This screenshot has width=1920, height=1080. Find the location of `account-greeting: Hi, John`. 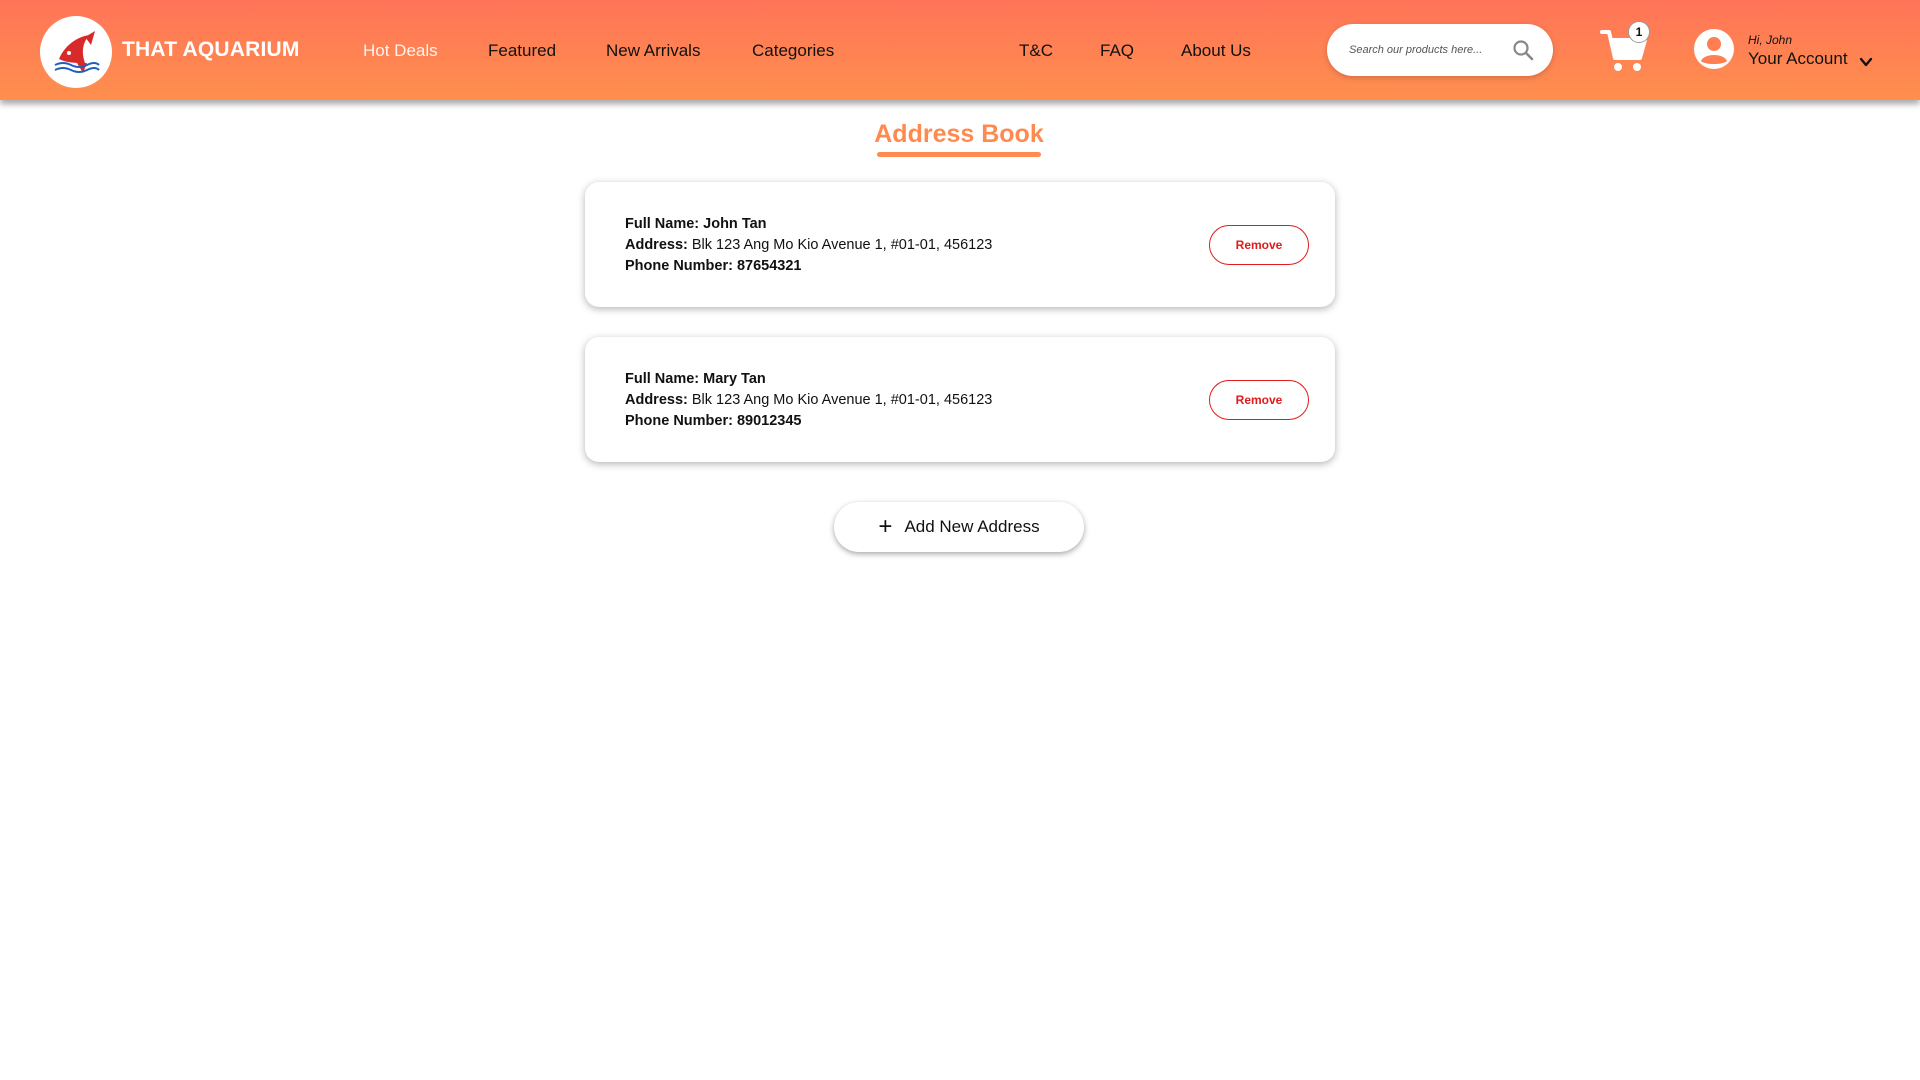

account-greeting: Hi, John is located at coordinates (1770, 40).